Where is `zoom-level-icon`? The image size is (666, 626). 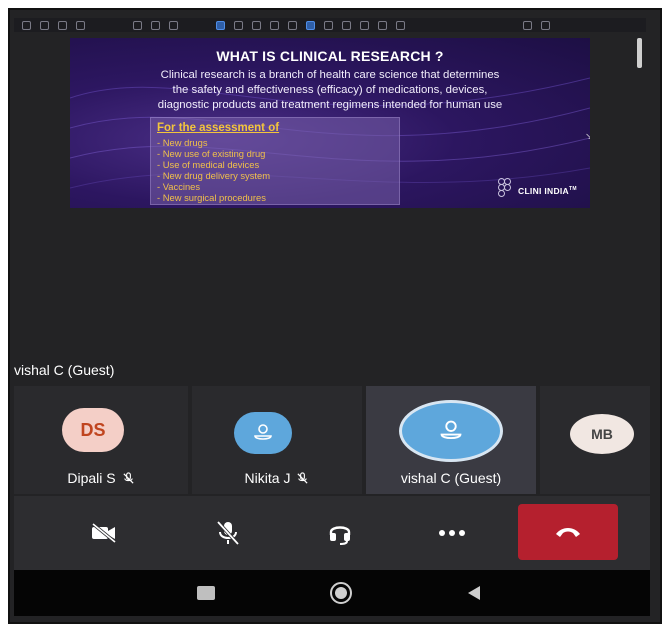 zoom-level-icon is located at coordinates (292, 25).